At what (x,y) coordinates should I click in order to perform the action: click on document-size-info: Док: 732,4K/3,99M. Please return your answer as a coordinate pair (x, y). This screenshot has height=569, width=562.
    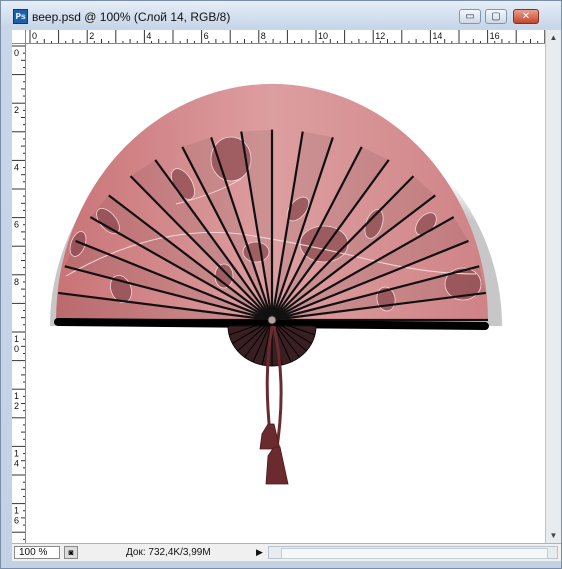
    Looking at the image, I should click on (171, 552).